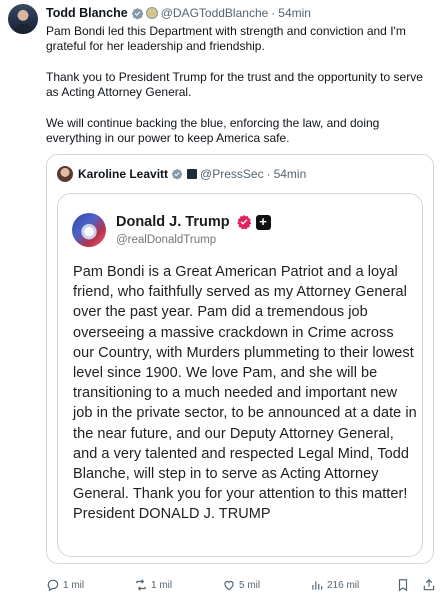 This screenshot has height=600, width=444. I want to click on plus-icon: +, so click(263, 222).